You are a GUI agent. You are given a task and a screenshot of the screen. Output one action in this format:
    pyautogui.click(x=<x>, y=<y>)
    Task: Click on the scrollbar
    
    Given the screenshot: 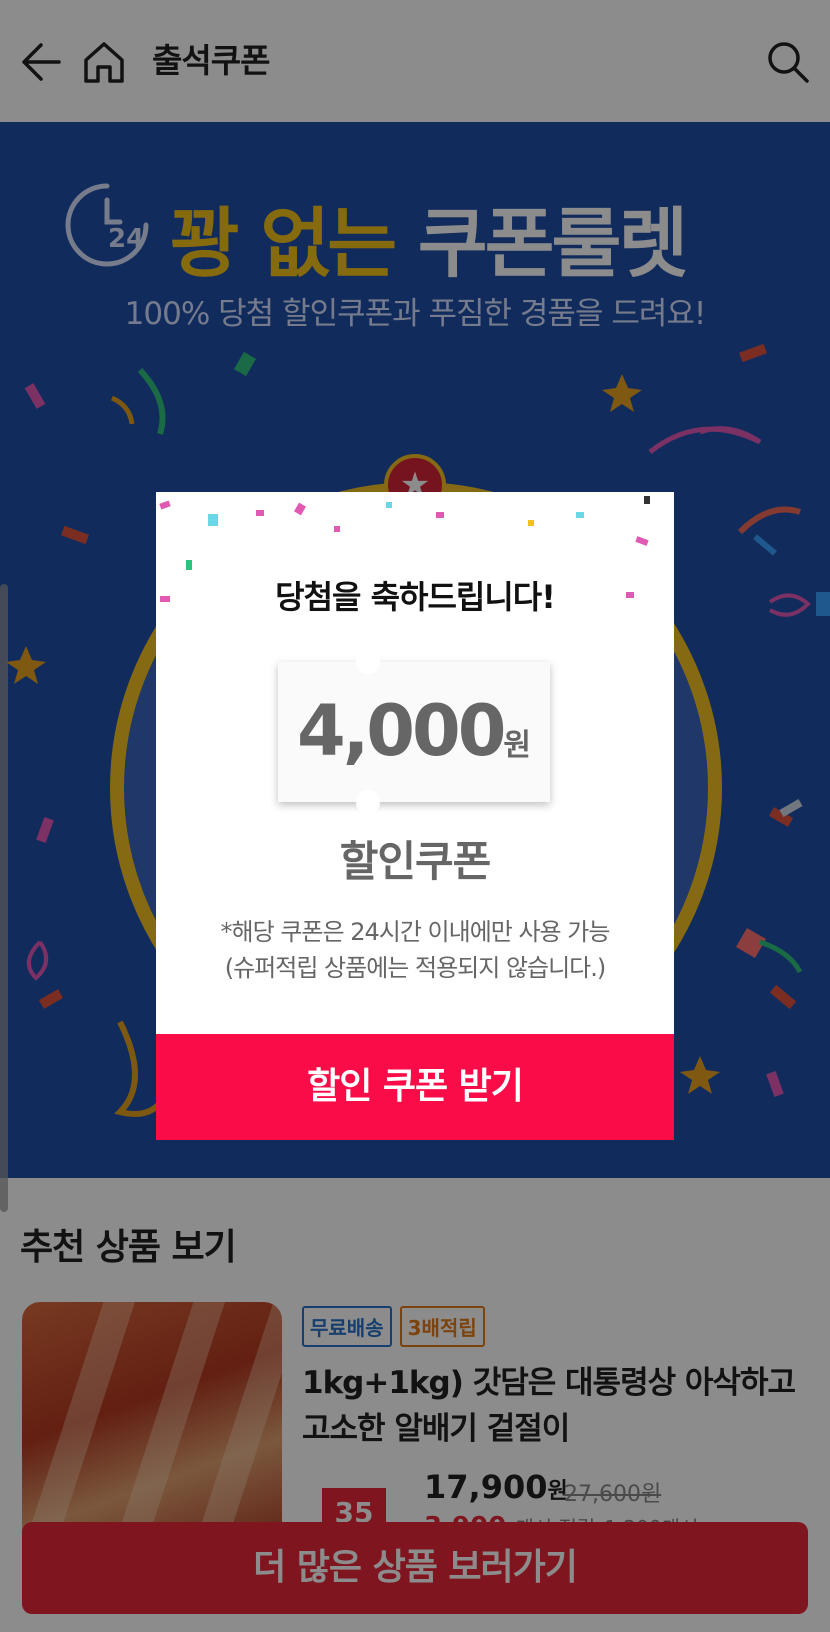 What is the action you would take?
    pyautogui.click(x=4, y=898)
    